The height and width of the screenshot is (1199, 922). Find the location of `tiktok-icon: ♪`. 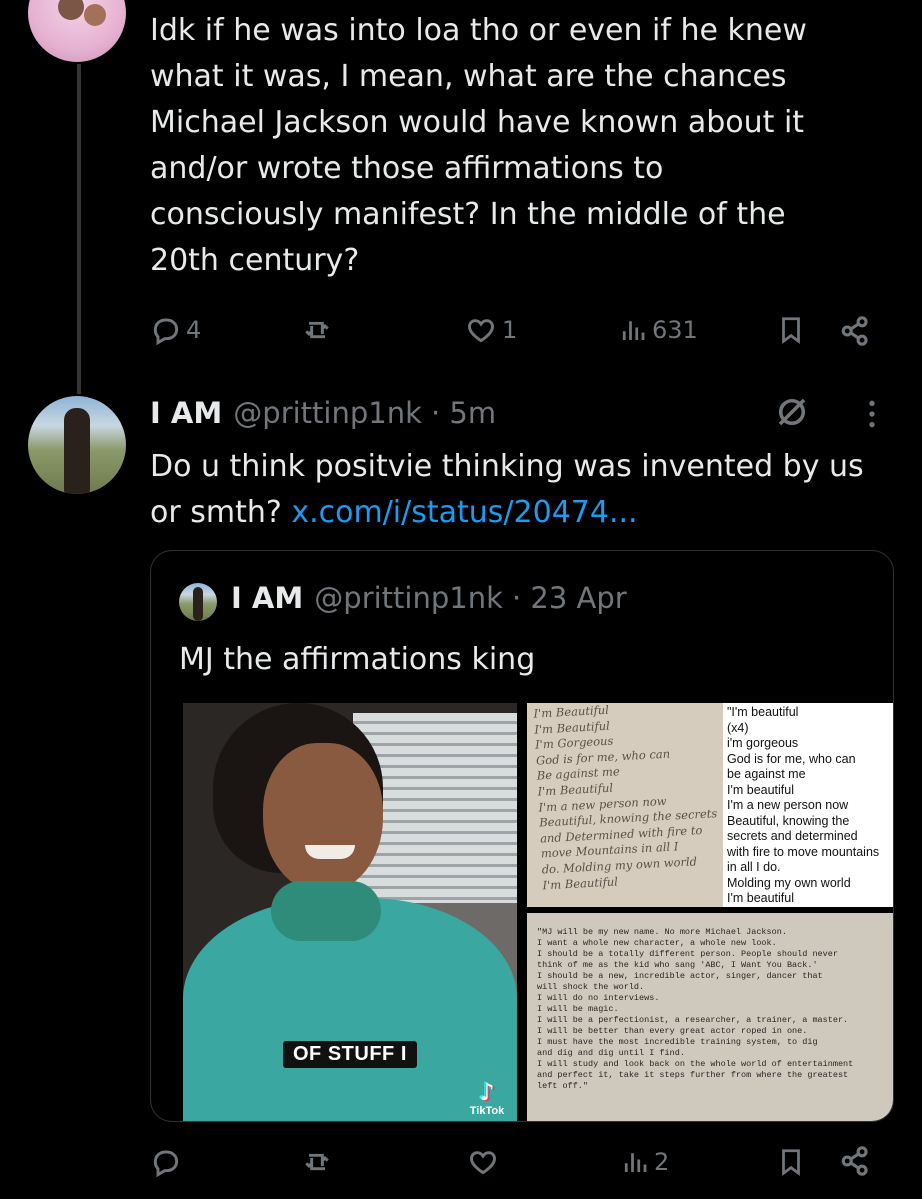

tiktok-icon: ♪ is located at coordinates (487, 1092).